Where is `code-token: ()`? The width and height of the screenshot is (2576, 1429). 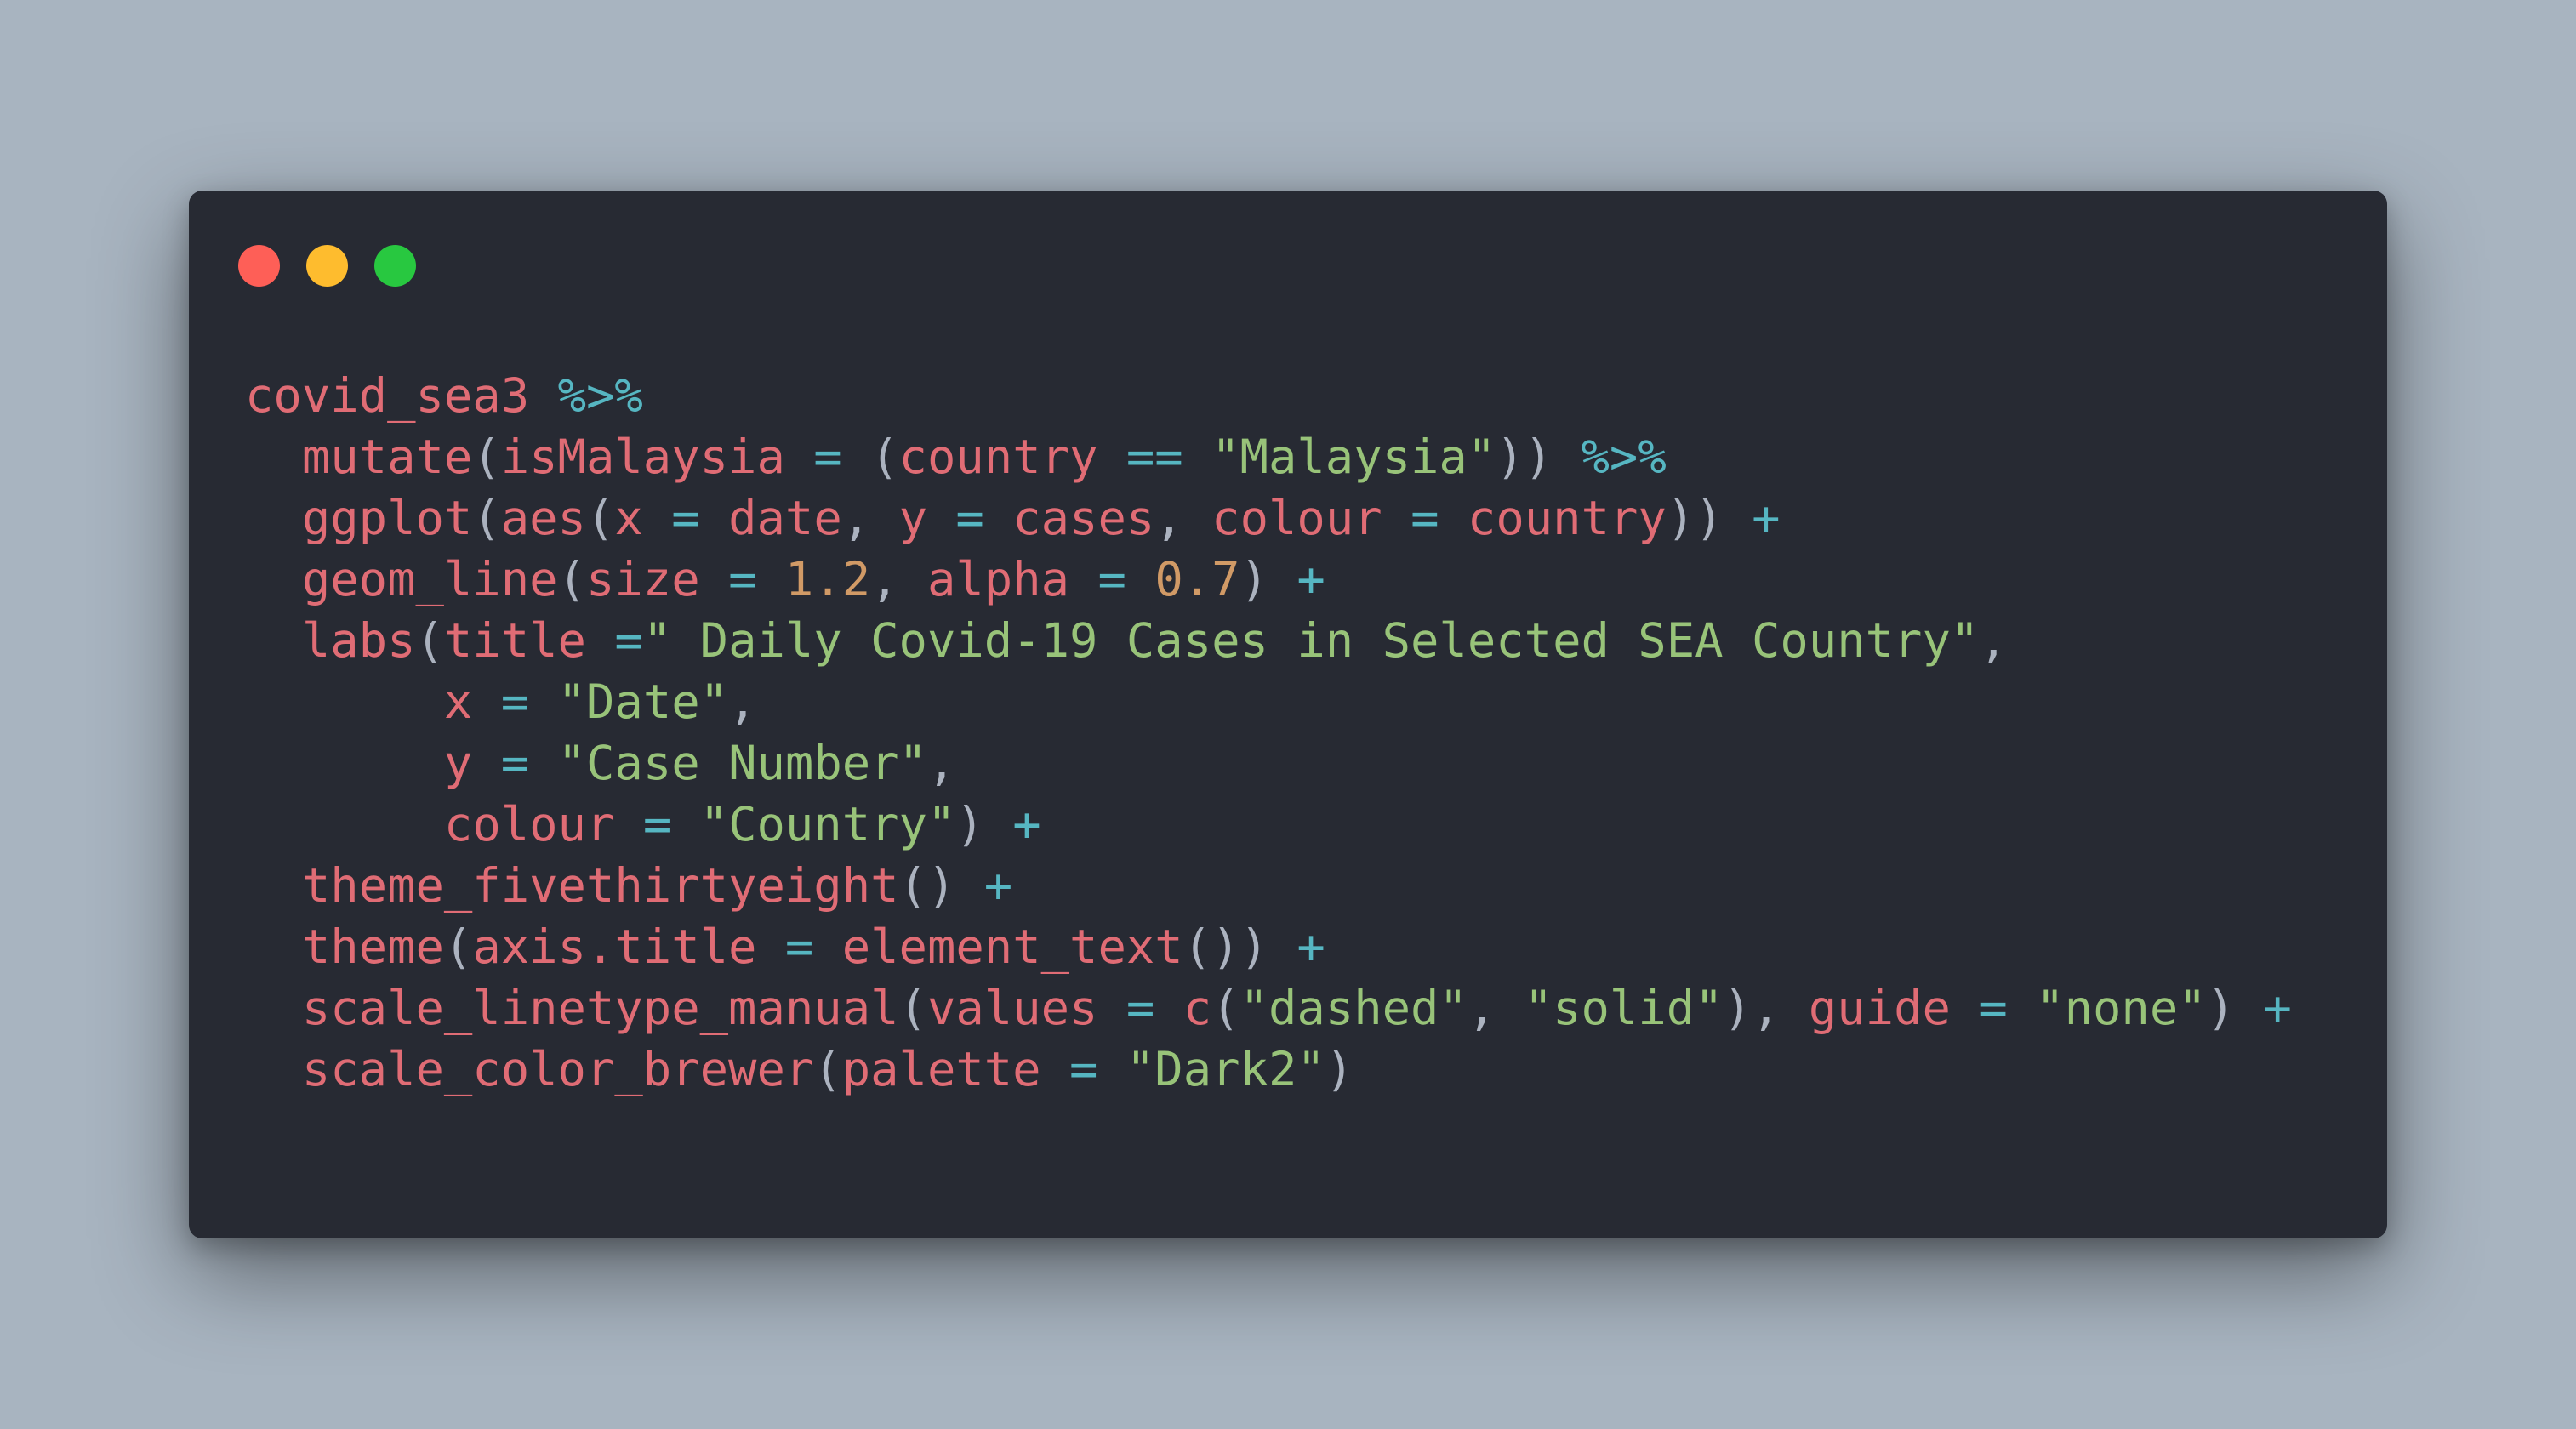
code-token: () is located at coordinates (927, 886).